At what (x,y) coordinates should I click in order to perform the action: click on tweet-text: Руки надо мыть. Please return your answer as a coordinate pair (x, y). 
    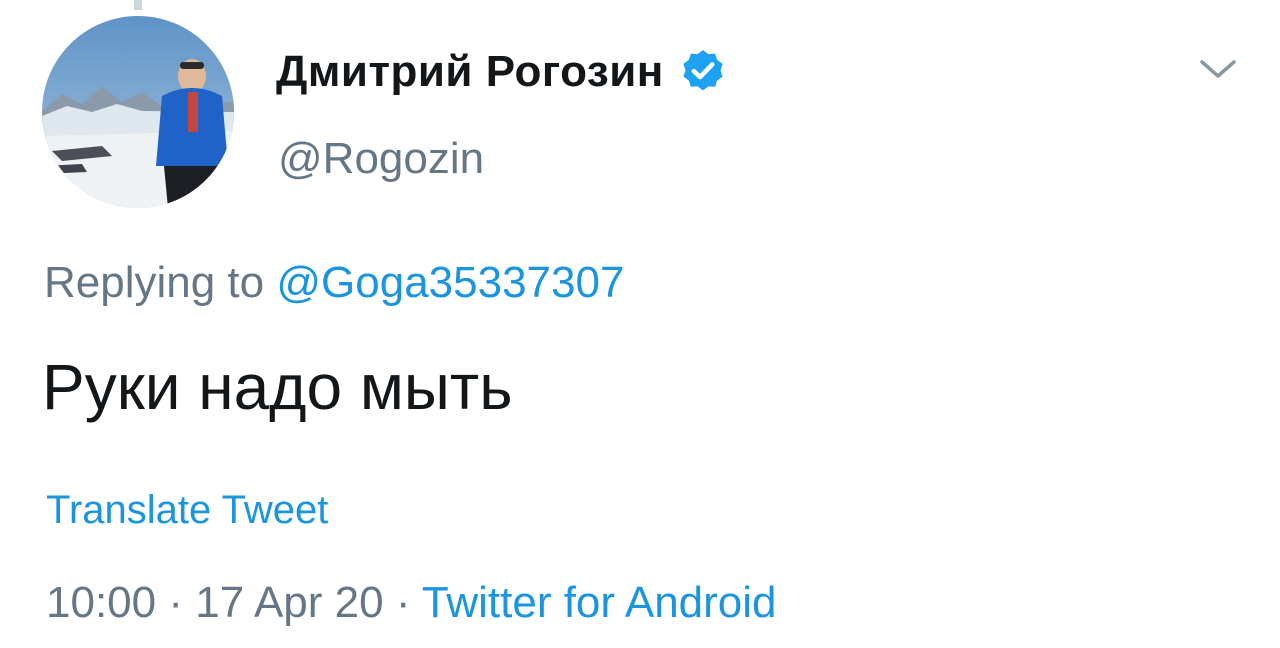
    Looking at the image, I should click on (277, 387).